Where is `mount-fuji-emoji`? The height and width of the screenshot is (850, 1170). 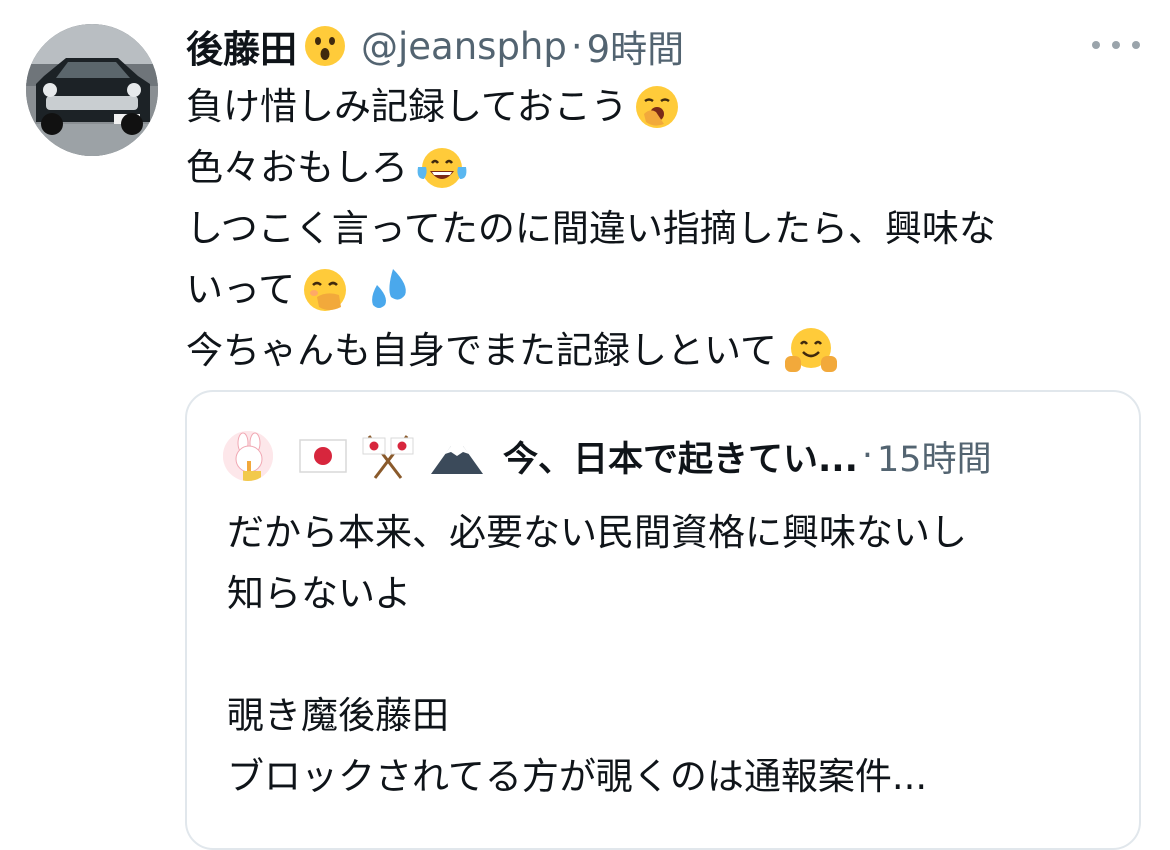
mount-fuji-emoji is located at coordinates (457, 456).